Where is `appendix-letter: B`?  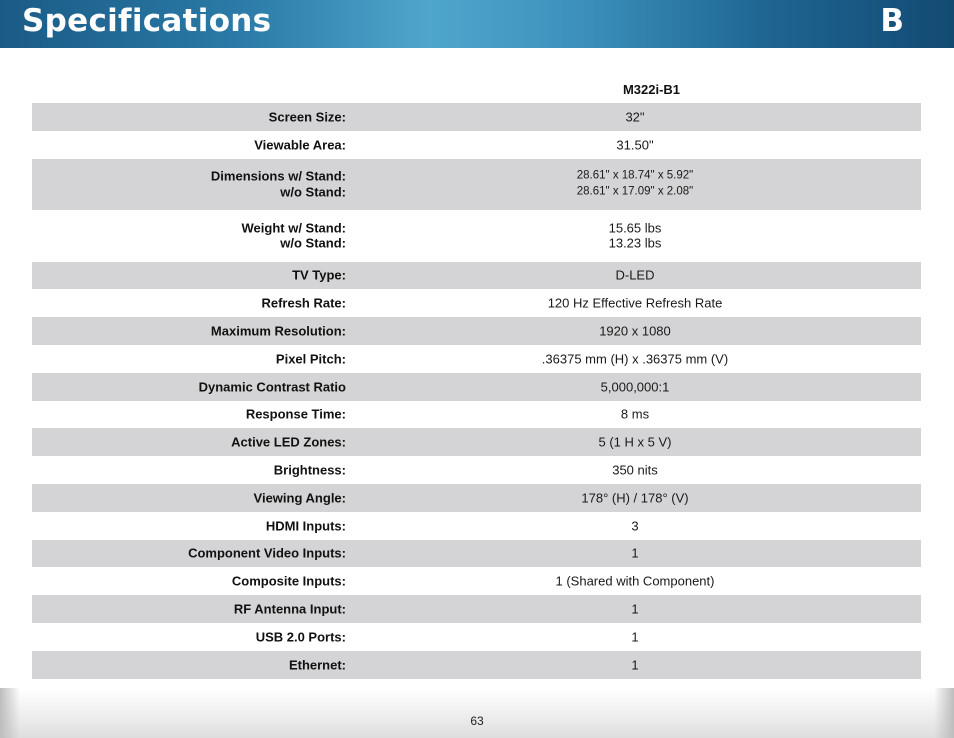 appendix-letter: B is located at coordinates (892, 21).